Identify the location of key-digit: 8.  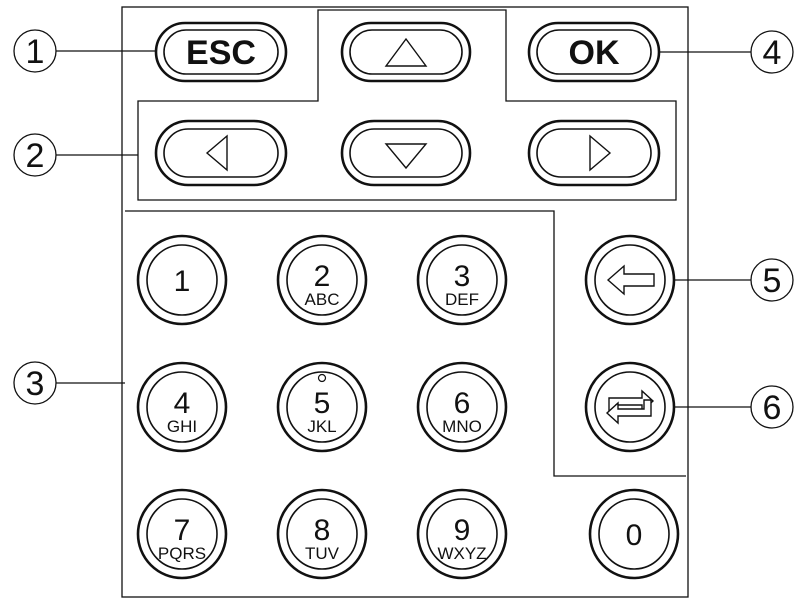
(322, 530).